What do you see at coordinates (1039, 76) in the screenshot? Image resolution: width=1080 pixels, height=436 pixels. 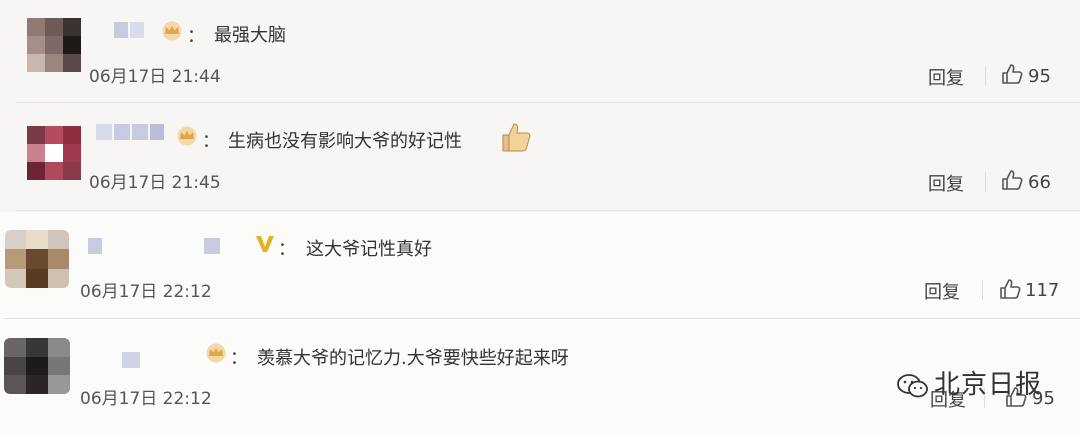 I see `like-count: 95` at bounding box center [1039, 76].